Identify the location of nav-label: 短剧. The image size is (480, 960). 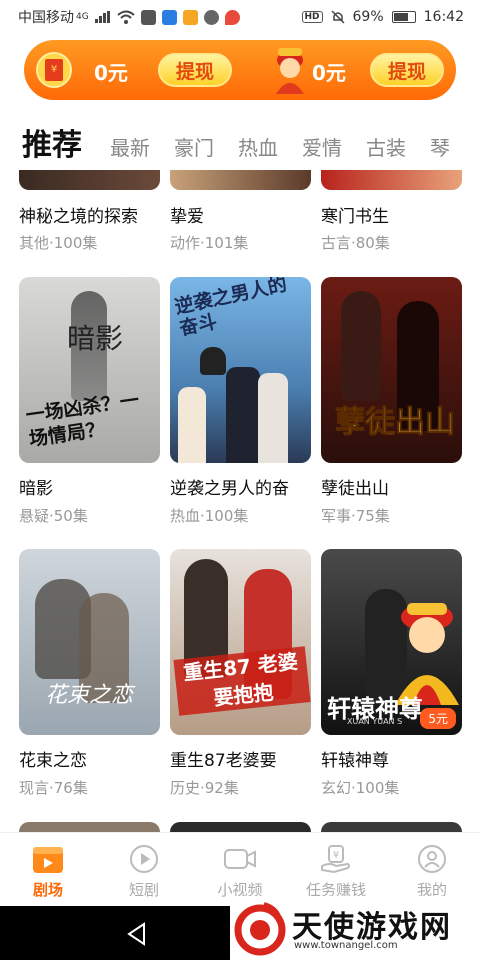
(143, 890).